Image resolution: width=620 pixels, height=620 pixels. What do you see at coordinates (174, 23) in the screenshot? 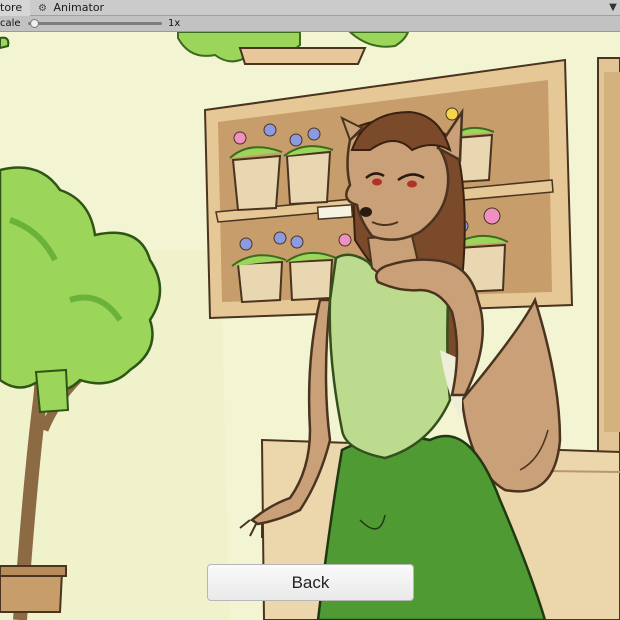
I see `scale-value: 1x` at bounding box center [174, 23].